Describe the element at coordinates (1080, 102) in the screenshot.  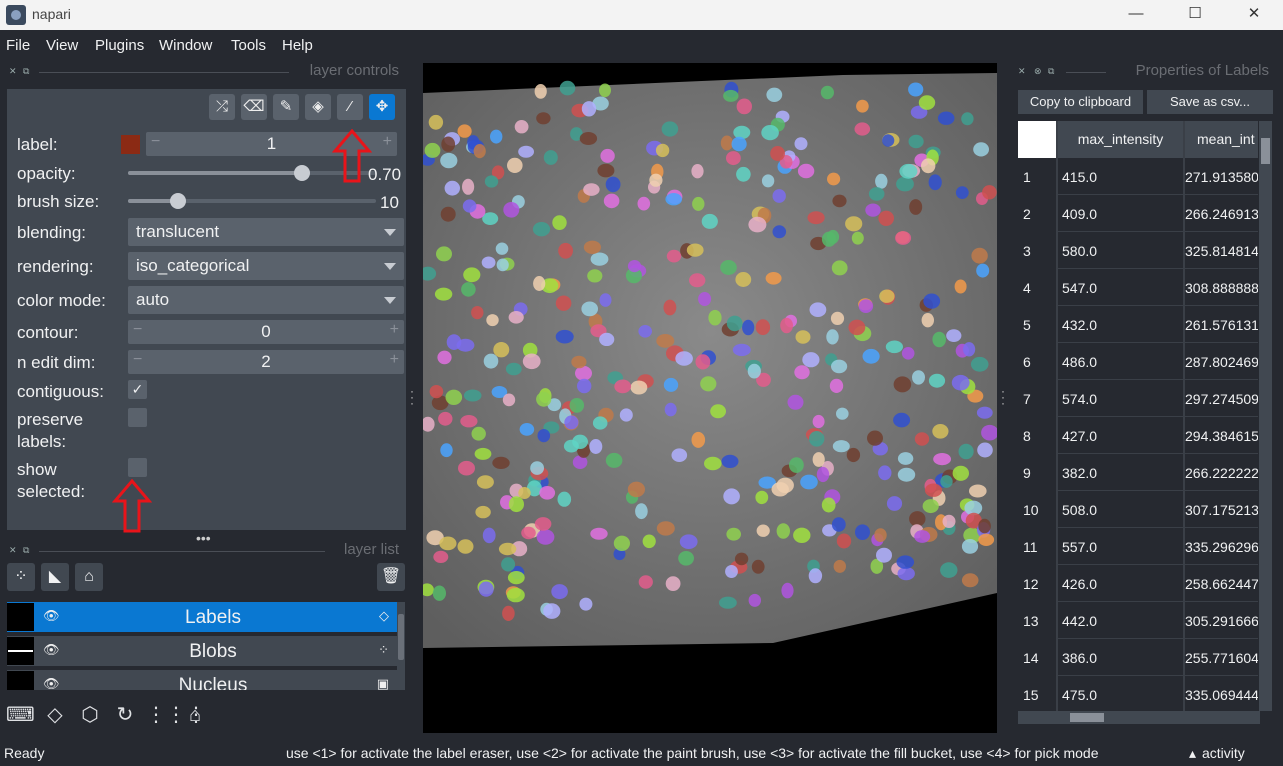
I see `copy-to-clipboard-button: Copy to clipboard` at that location.